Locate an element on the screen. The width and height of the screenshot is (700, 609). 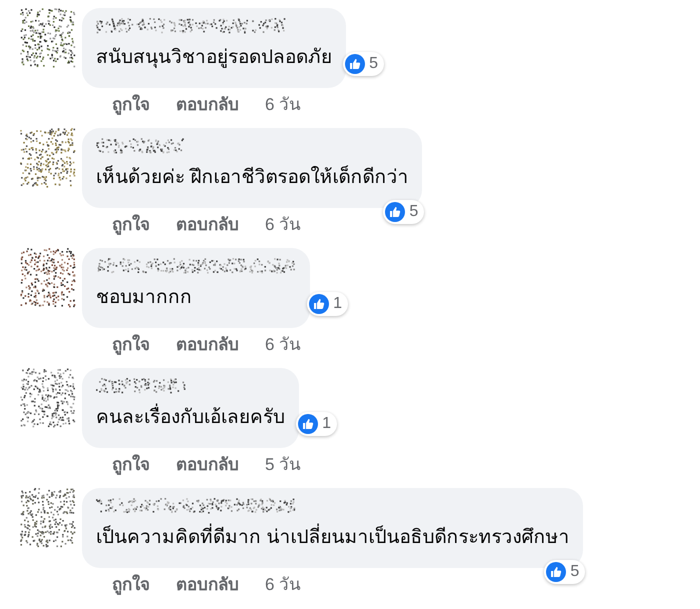
comment-text: เป็นความคิดที่ดีมาก น่าเปลี่ยนมาเป็นอธิบดีกระทรวงศึกษา is located at coordinates (333, 538).